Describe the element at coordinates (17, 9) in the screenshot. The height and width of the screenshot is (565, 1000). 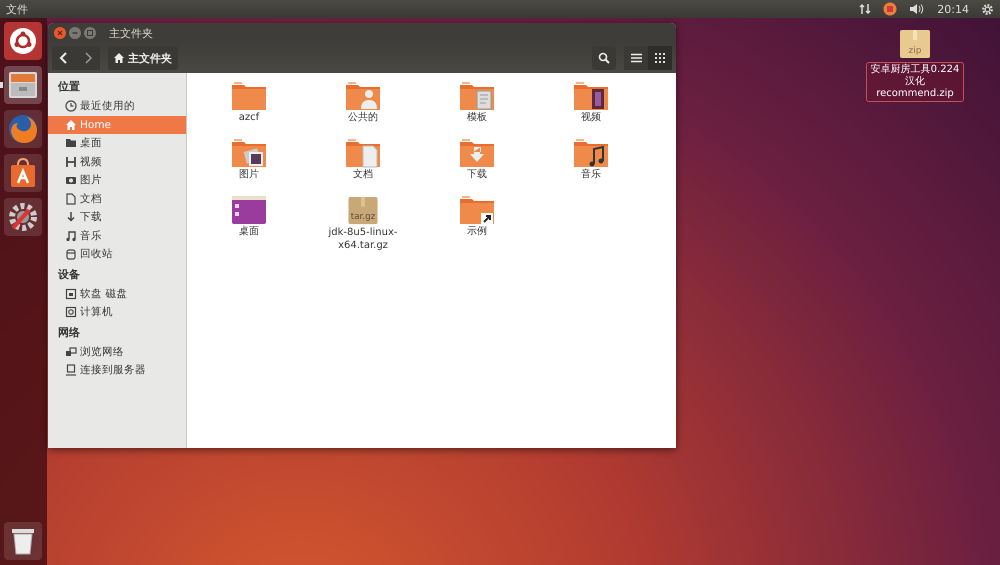
I see `app-menu-title: 文件` at that location.